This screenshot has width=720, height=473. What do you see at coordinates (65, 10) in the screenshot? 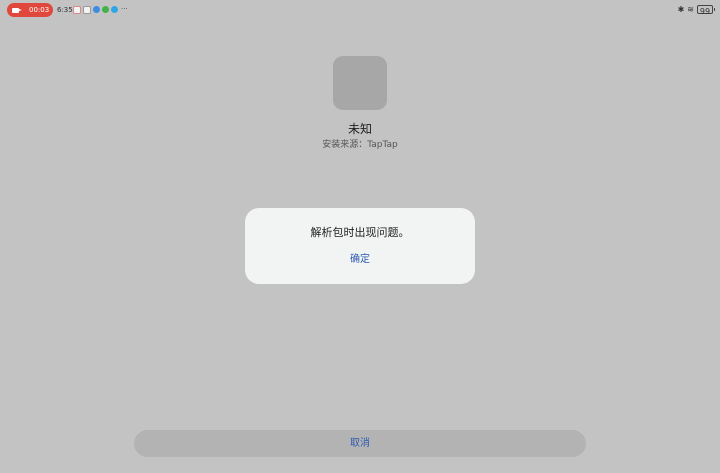
I see `status-clock: 6:35` at bounding box center [65, 10].